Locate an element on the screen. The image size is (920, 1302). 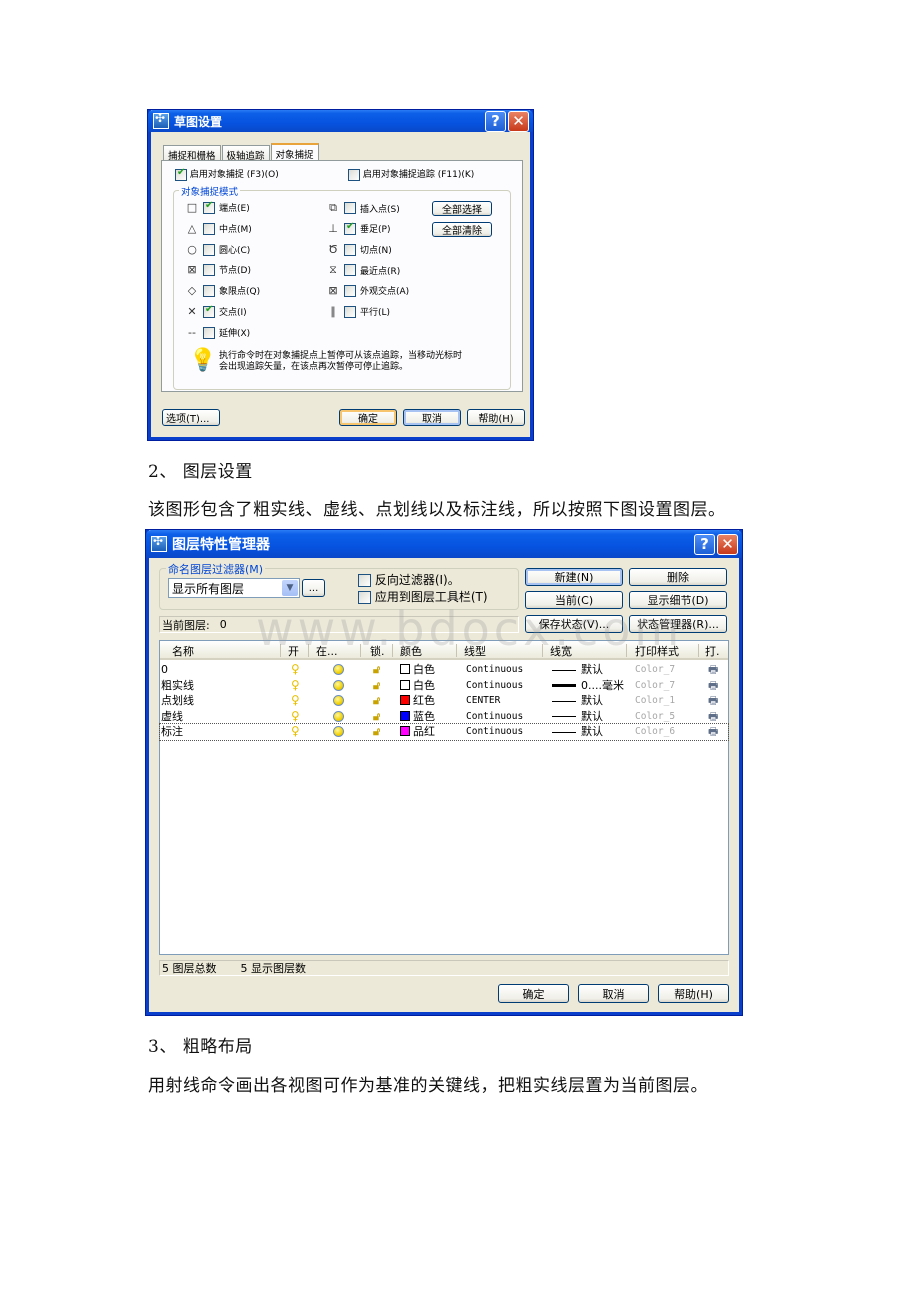
column-header: 名称 is located at coordinates (183, 651).